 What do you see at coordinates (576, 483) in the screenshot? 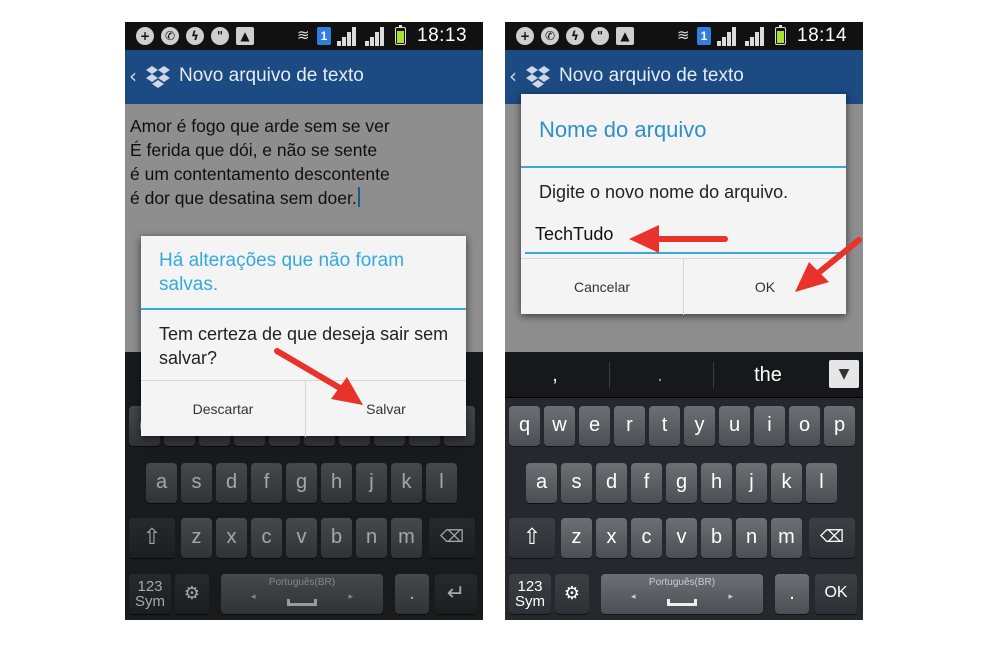
I see `key-s: s` at bounding box center [576, 483].